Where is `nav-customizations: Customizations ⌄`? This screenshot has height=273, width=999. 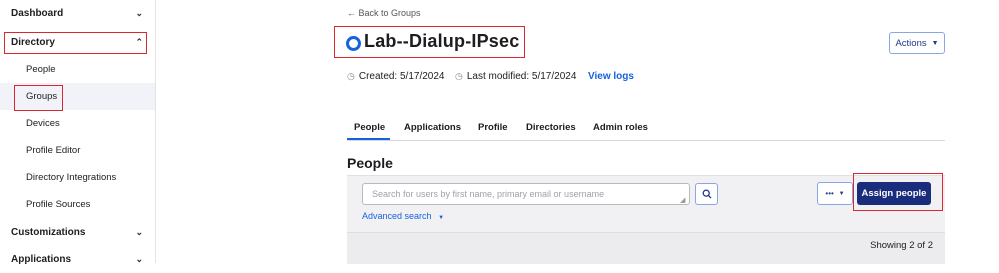 nav-customizations: Customizations ⌄ is located at coordinates (77, 232).